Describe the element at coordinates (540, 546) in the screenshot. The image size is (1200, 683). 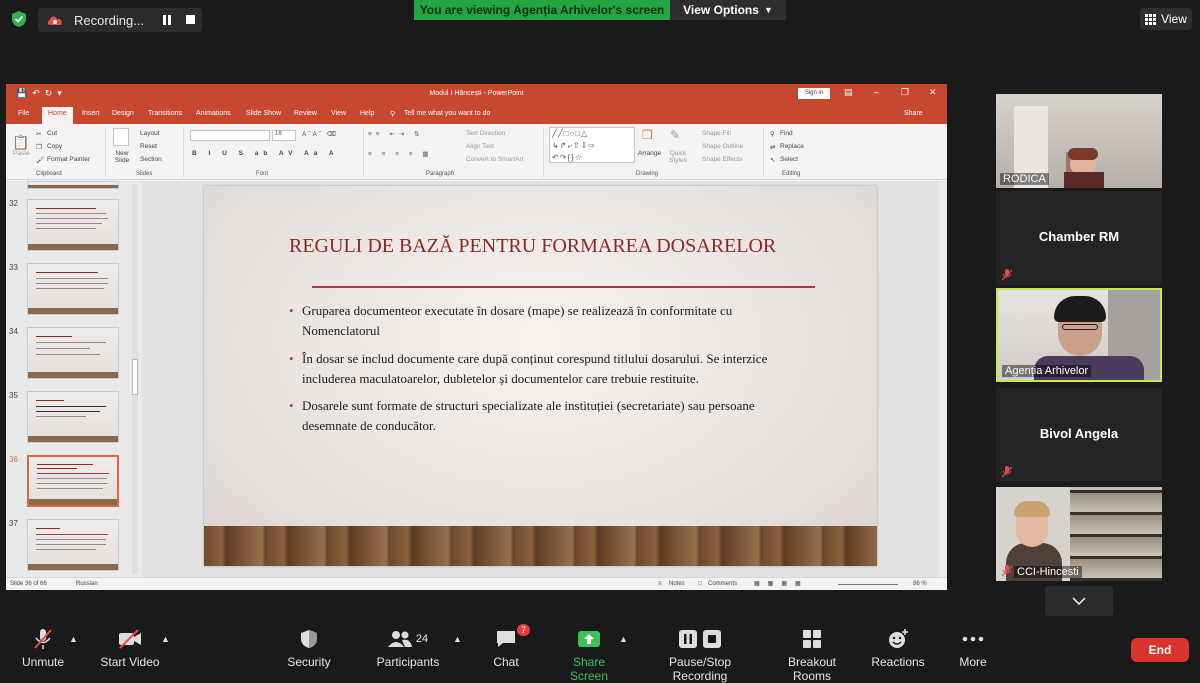
I see `wooden-floor-decoration` at that location.